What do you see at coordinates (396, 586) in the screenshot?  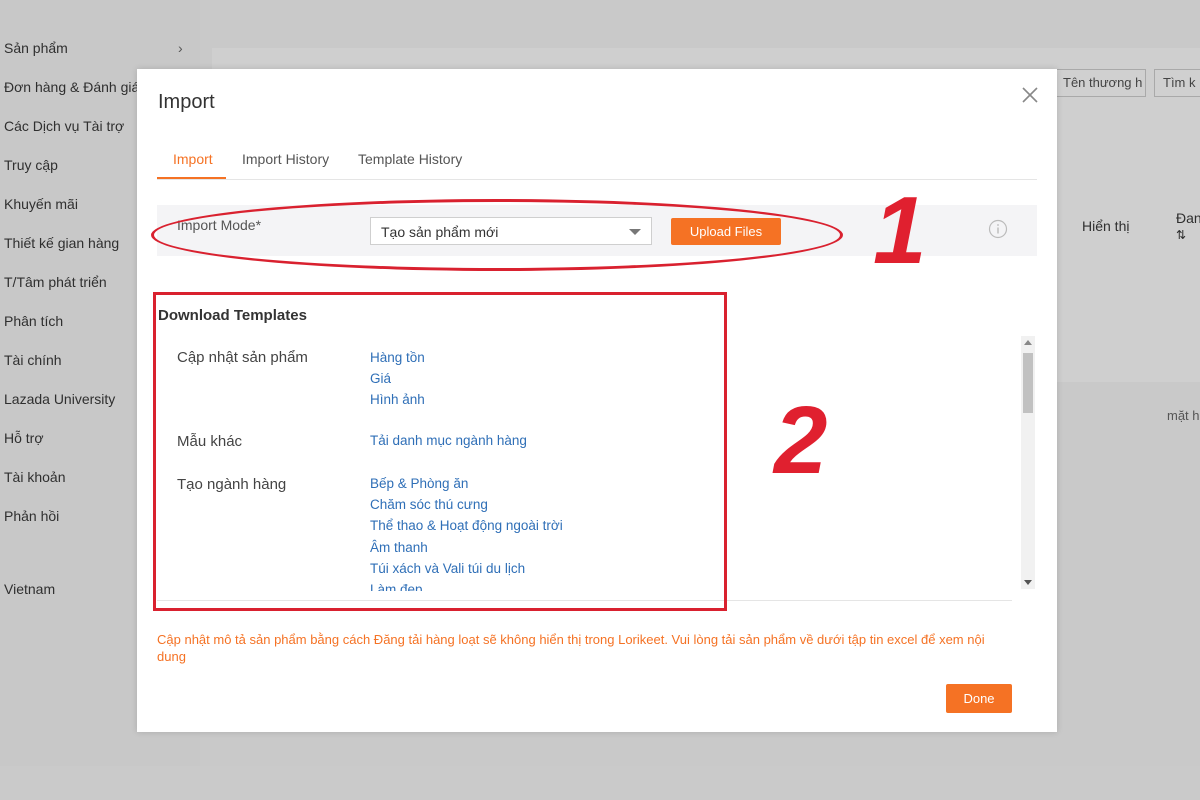 I see `template-link-beauty: Làm đẹp` at bounding box center [396, 586].